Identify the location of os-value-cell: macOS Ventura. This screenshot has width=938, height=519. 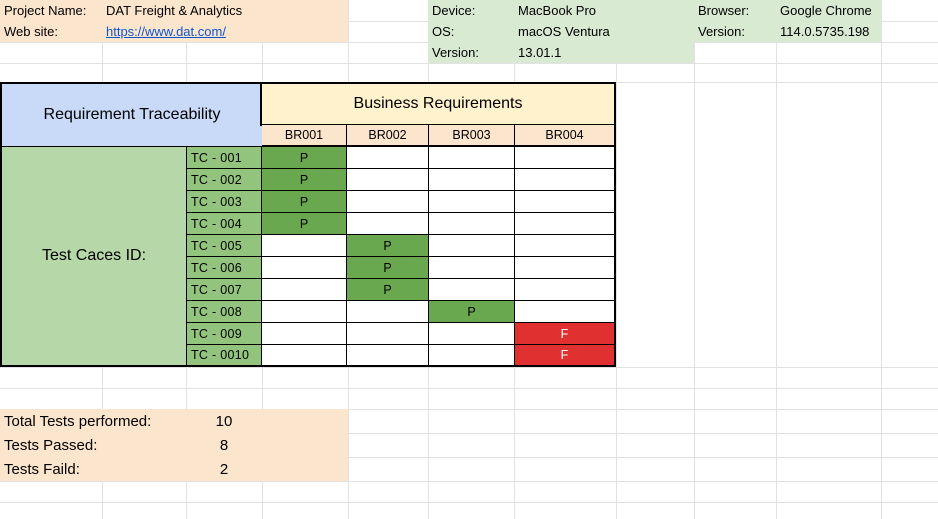
(604, 31).